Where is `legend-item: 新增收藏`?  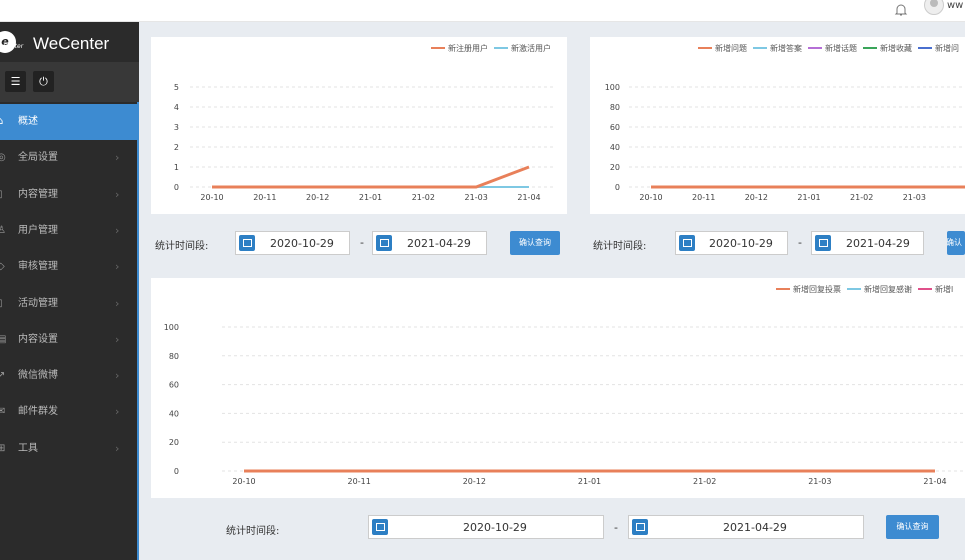
legend-item: 新增收藏 is located at coordinates (896, 48).